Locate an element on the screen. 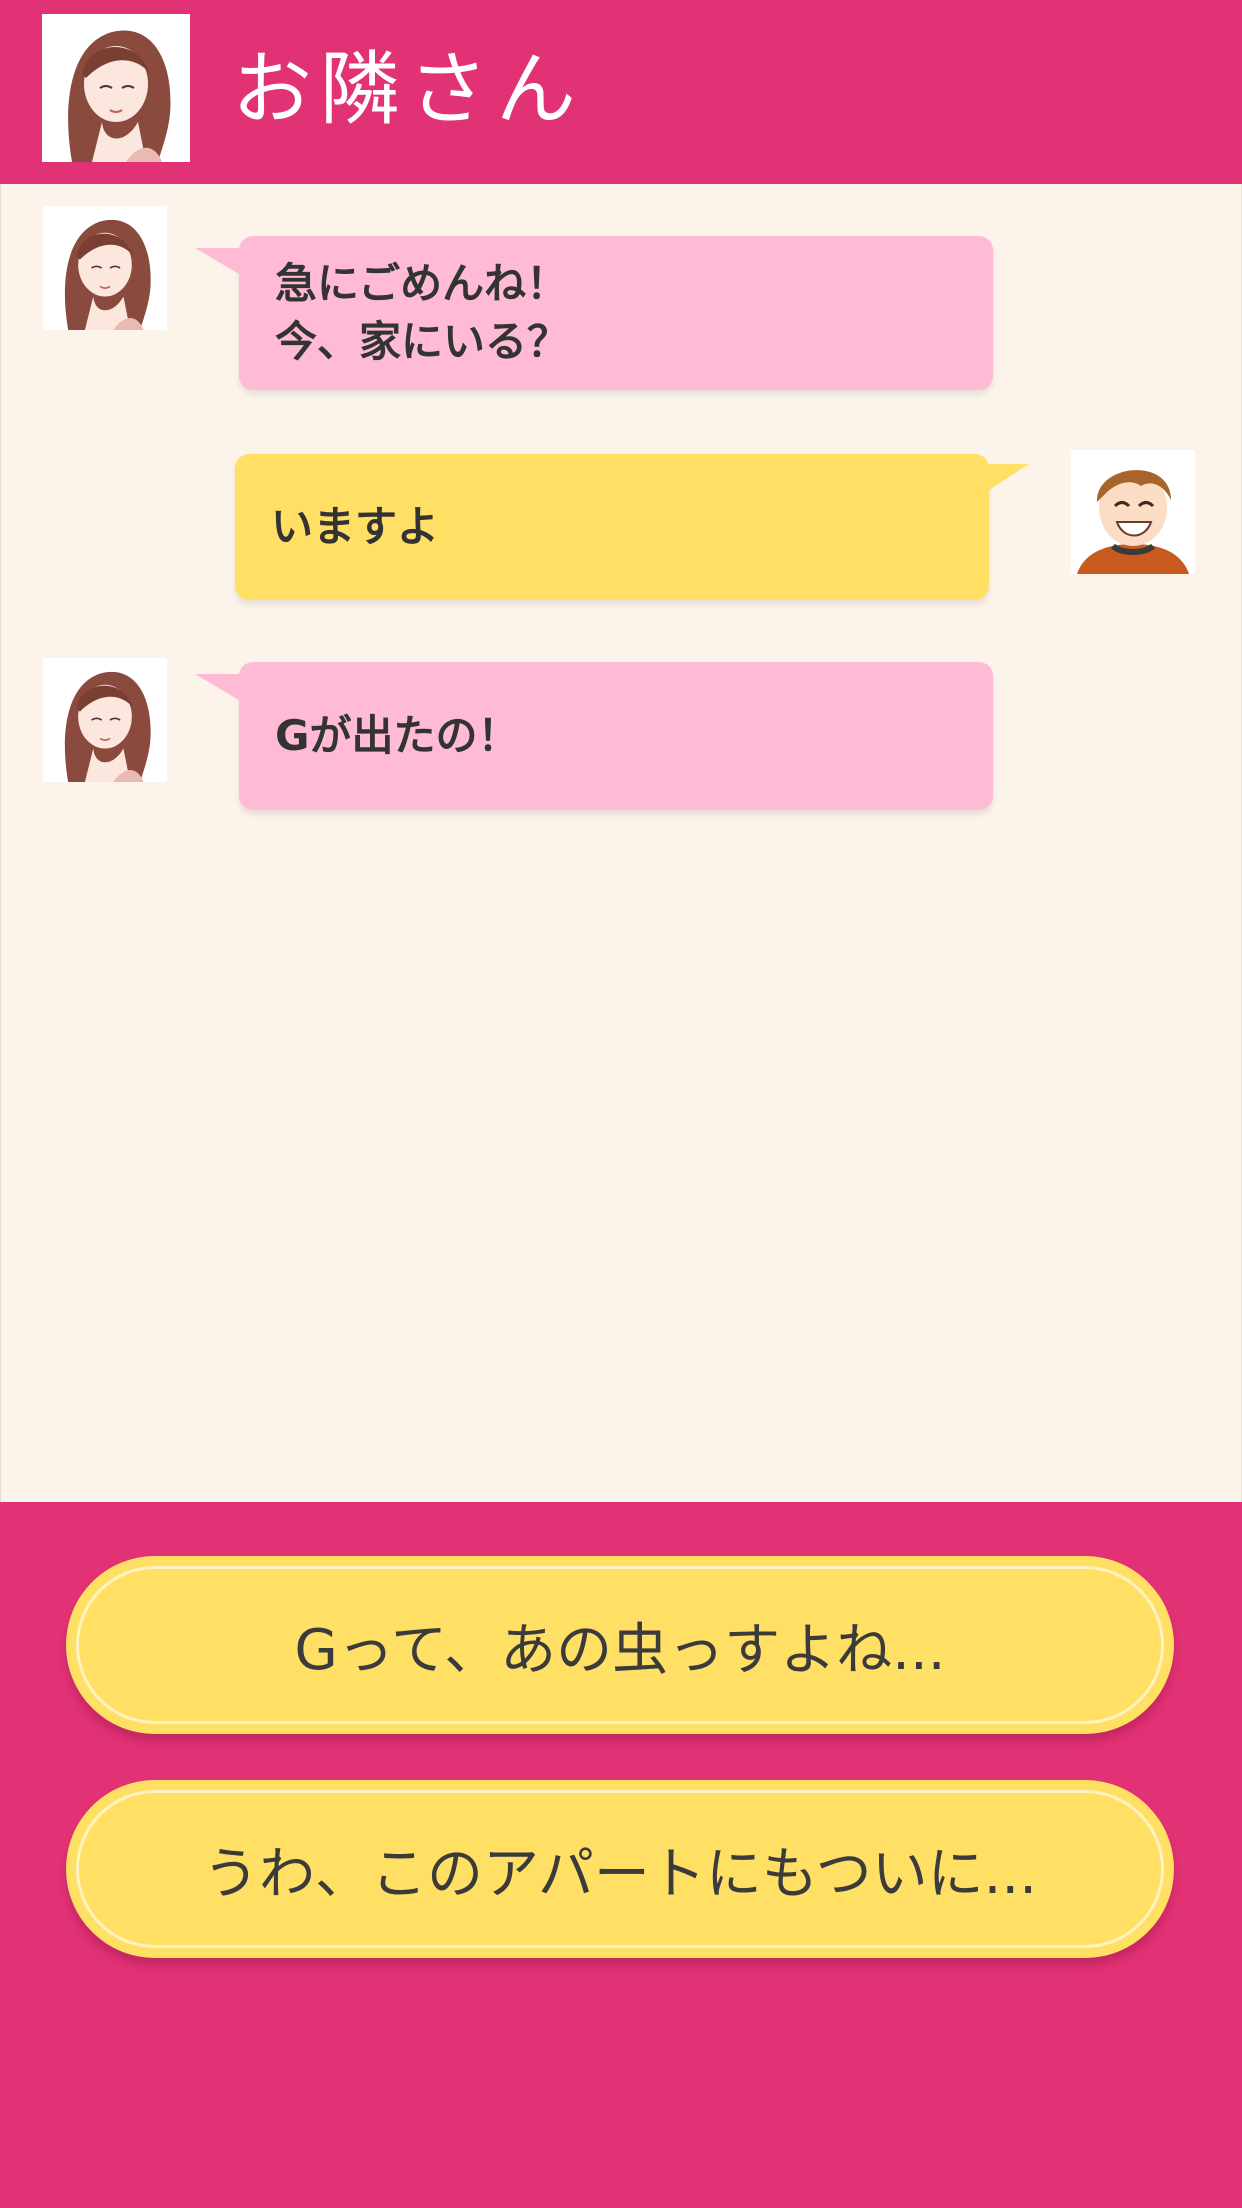 The image size is (1242, 2208). message-bubble-outgoing: いますよ is located at coordinates (632, 527).